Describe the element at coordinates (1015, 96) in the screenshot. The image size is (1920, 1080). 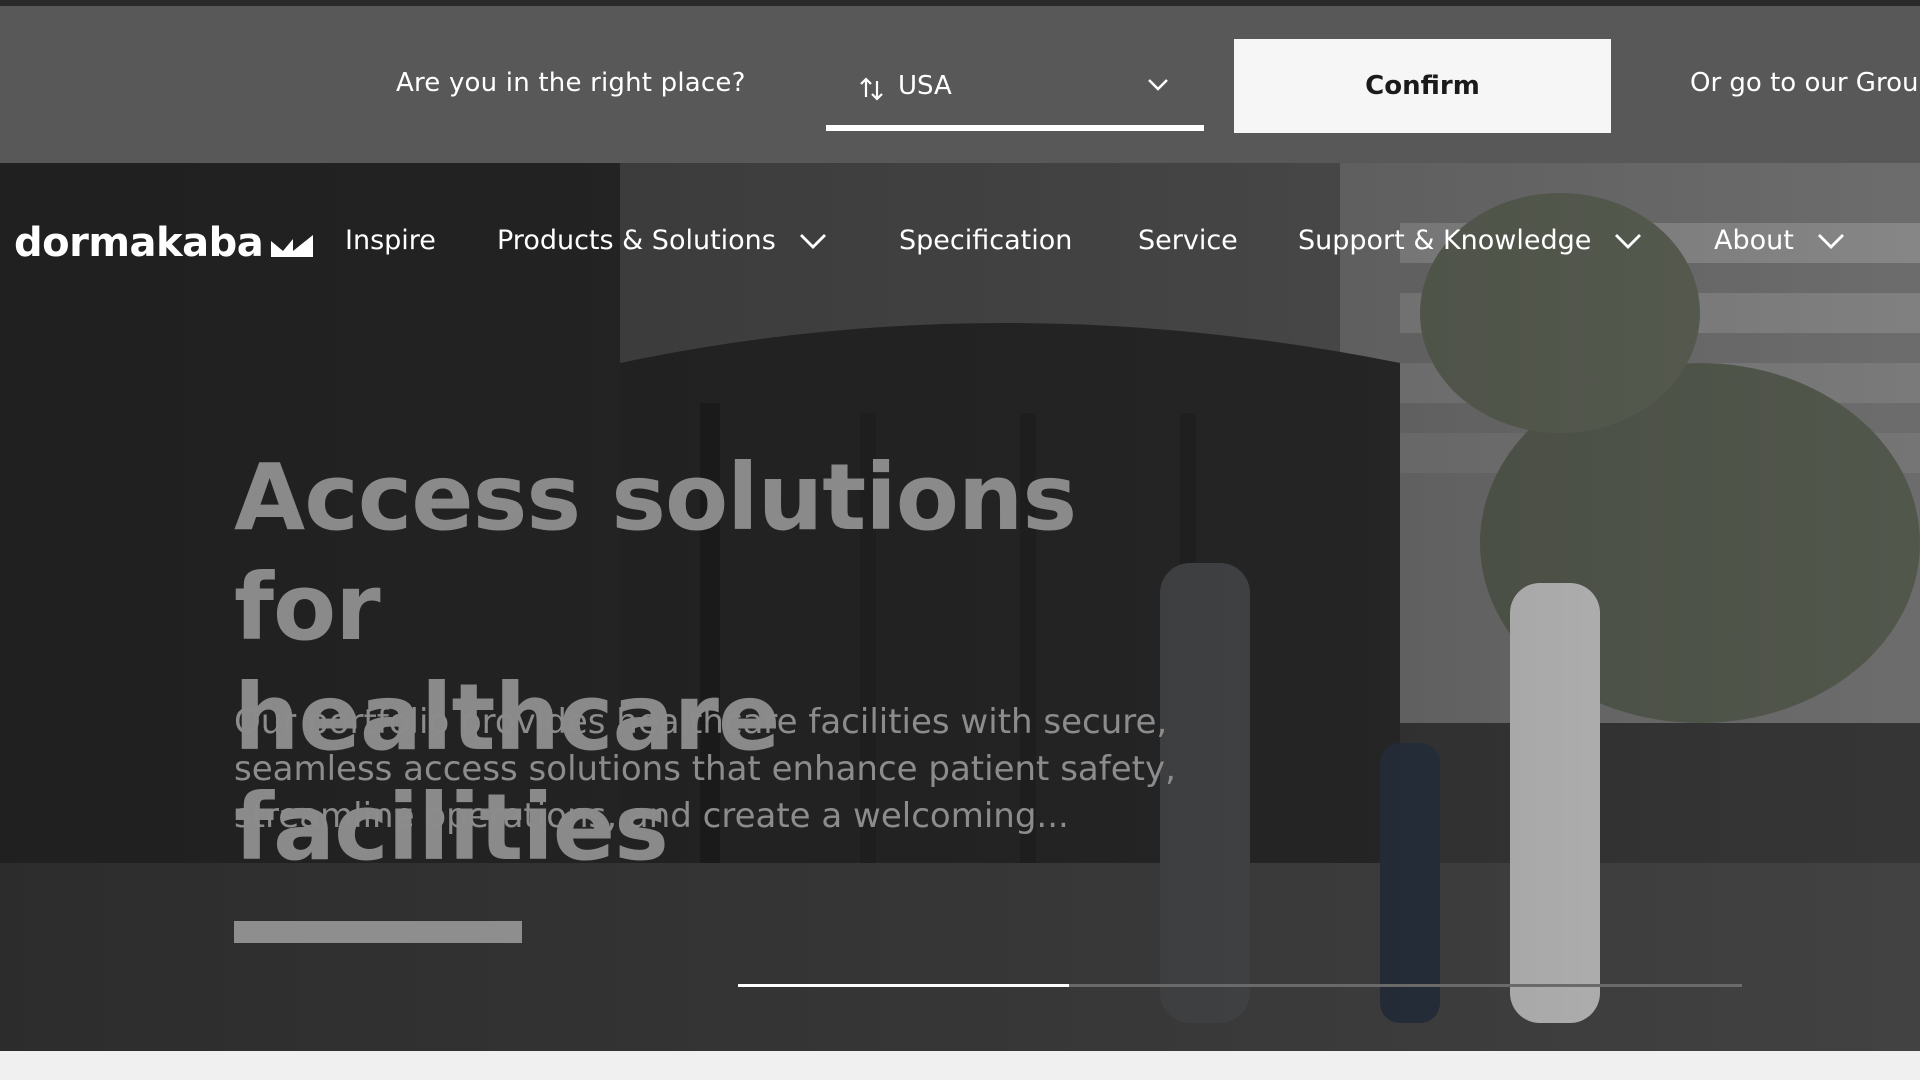
I see `country-select: USA` at that location.